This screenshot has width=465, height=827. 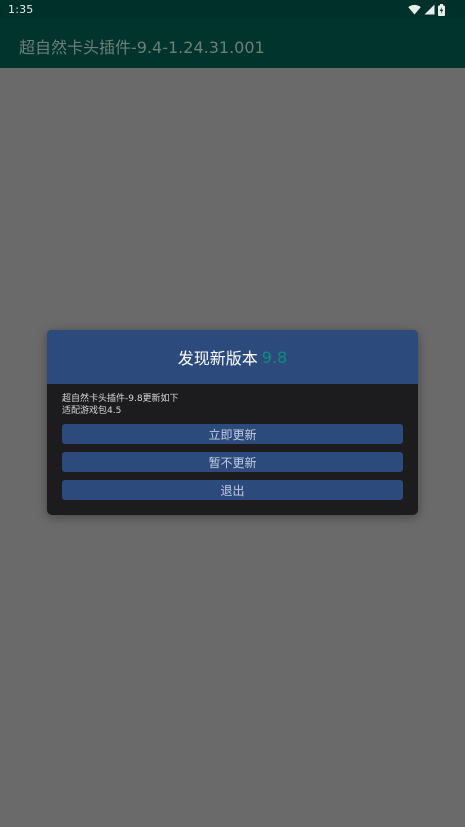 What do you see at coordinates (441, 9) in the screenshot?
I see `battery-charging-icon` at bounding box center [441, 9].